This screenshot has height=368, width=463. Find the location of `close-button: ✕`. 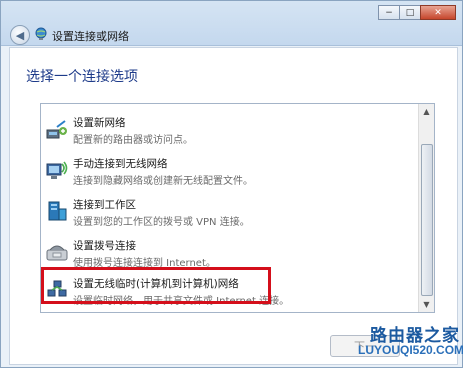

close-button: ✕ is located at coordinates (438, 12).